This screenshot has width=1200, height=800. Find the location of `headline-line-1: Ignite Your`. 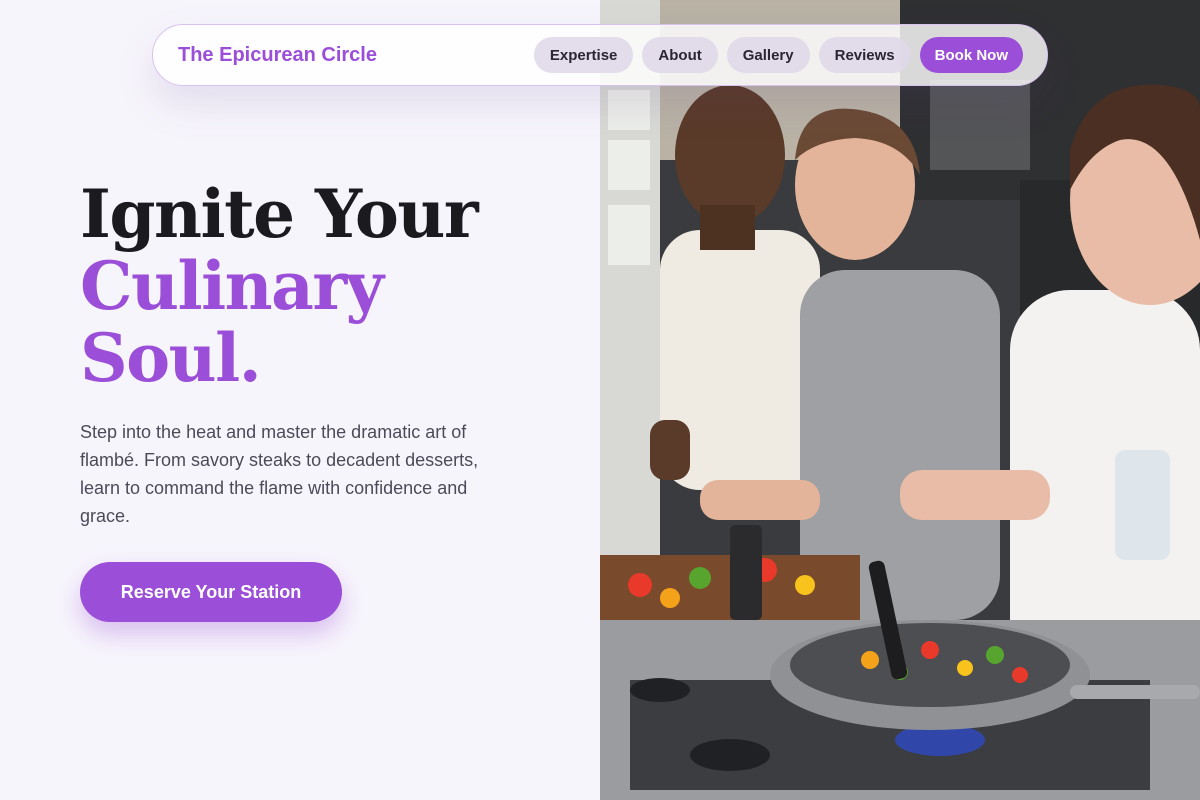

headline-line-1: Ignite Your is located at coordinates (279, 214).